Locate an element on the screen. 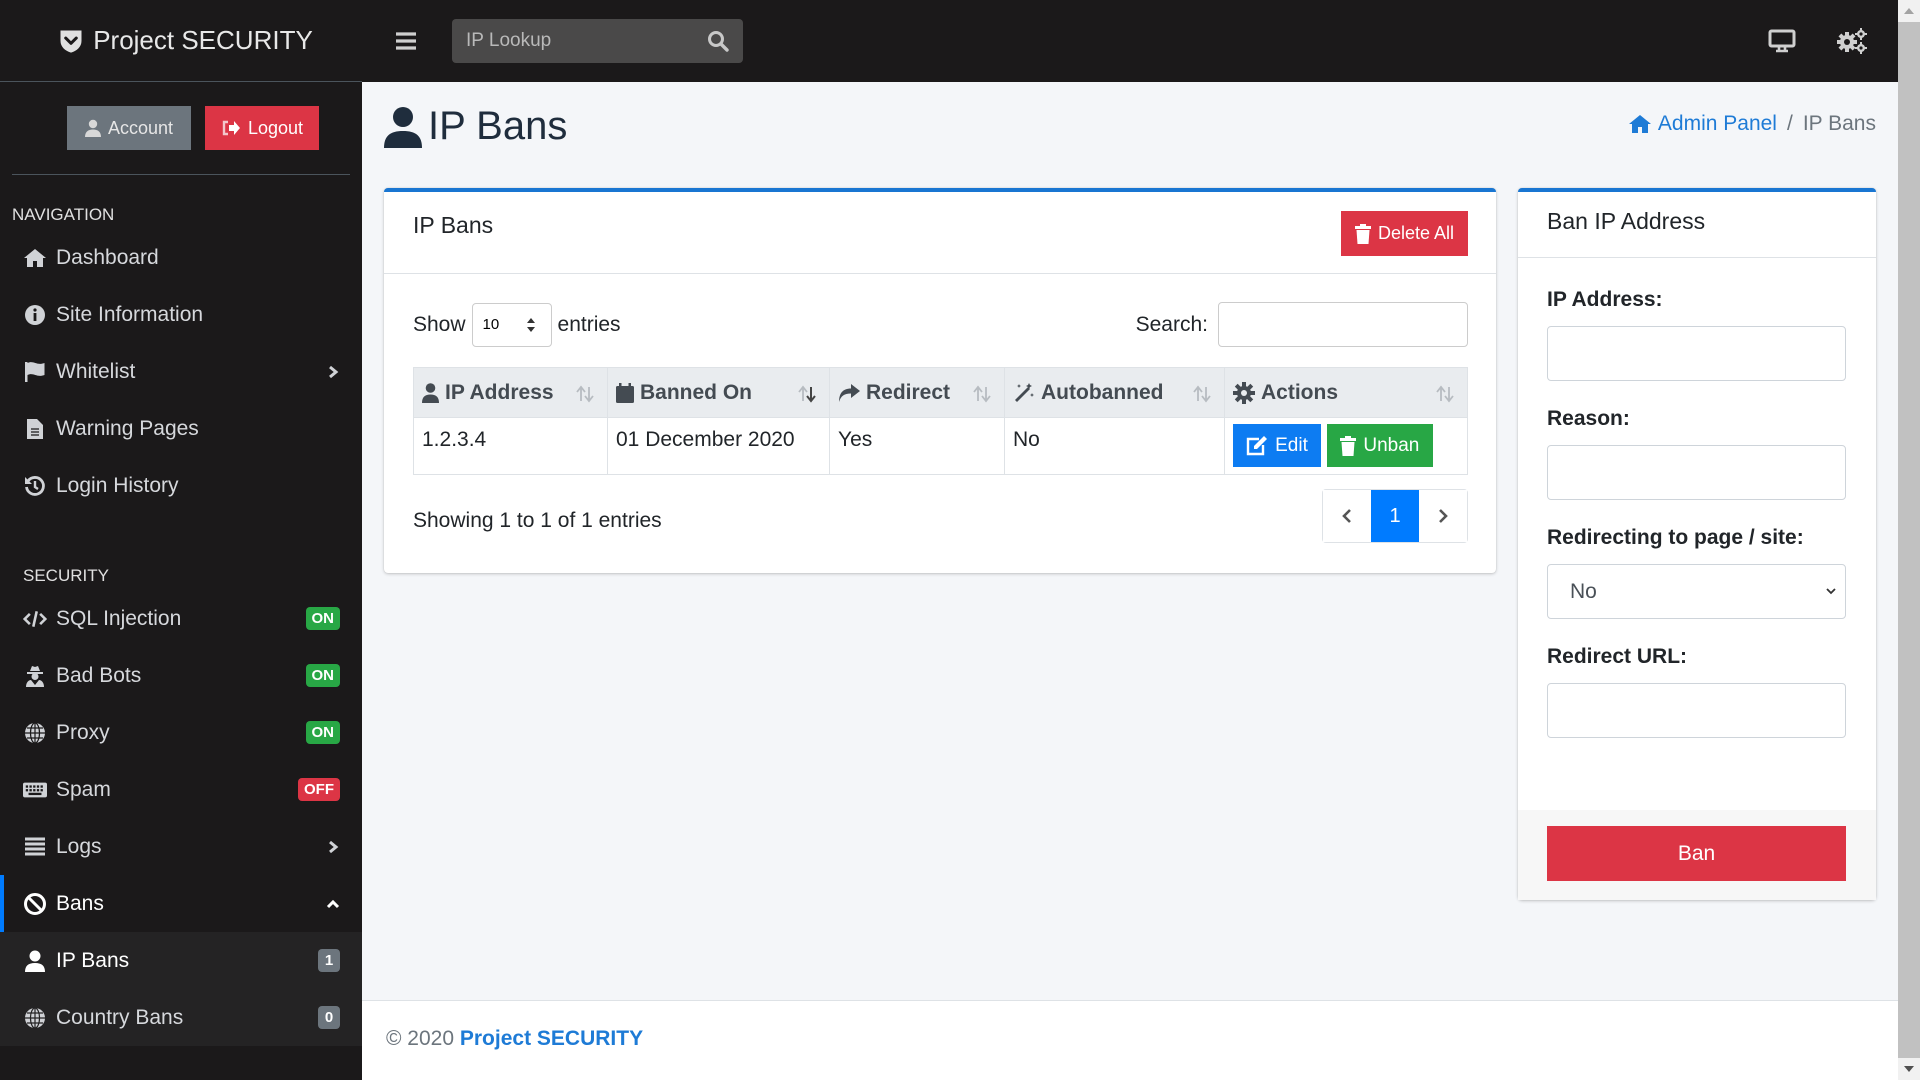 Image resolution: width=1920 pixels, height=1080 pixels. column-actions: Actions is located at coordinates (1346, 392).